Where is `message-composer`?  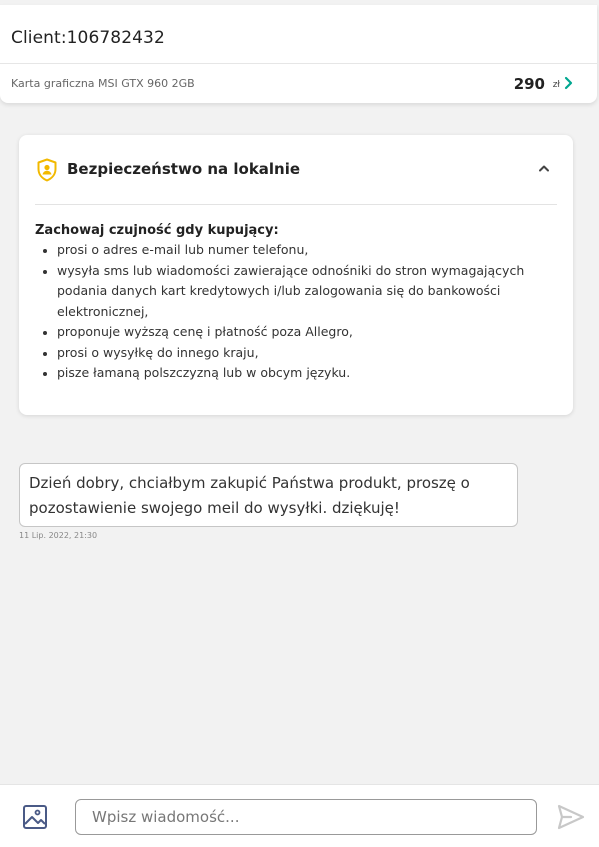
message-composer is located at coordinates (299, 815).